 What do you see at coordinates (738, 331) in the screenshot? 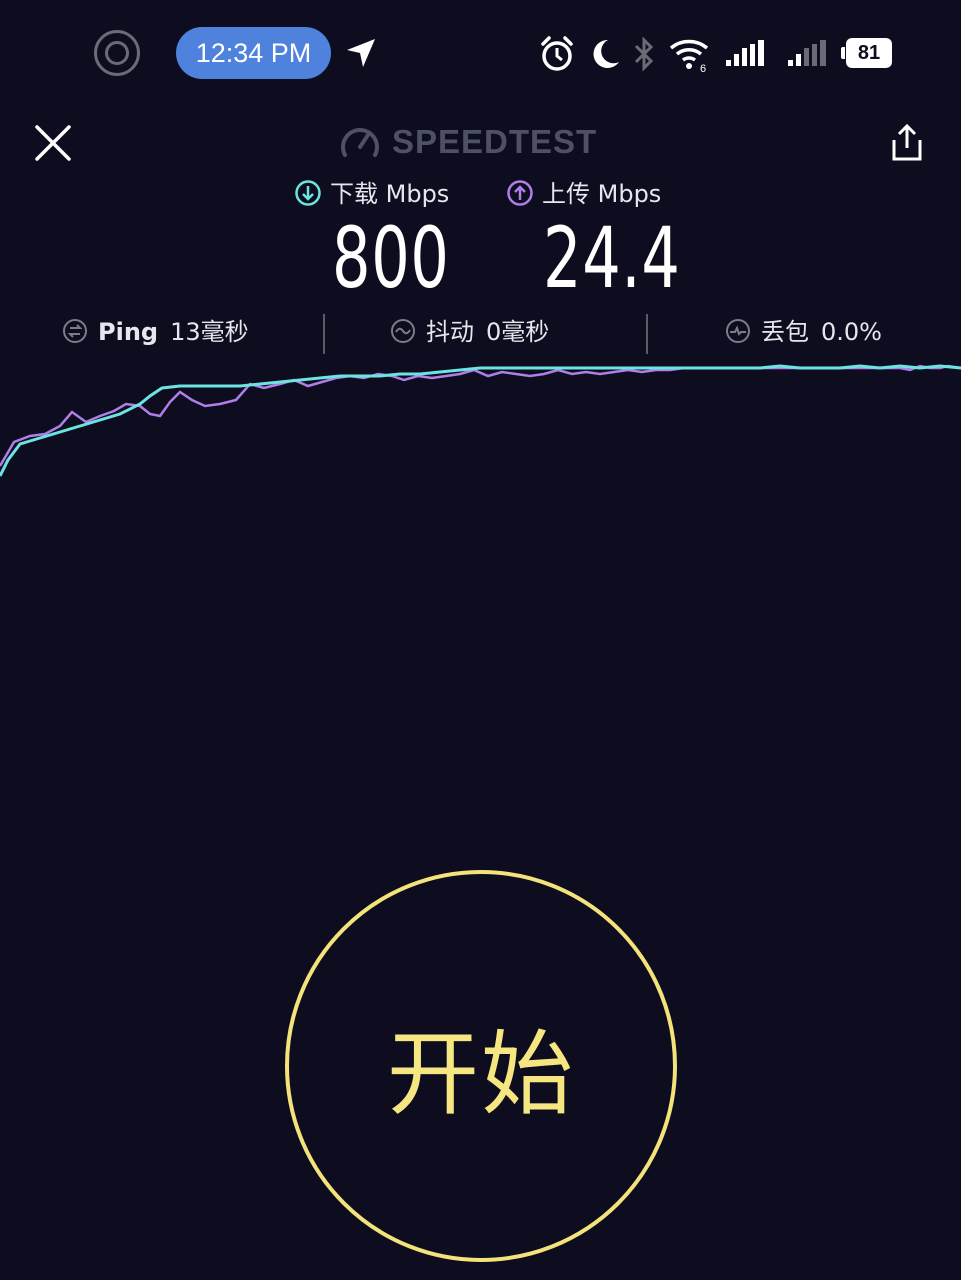
I see `packet-loss-icon` at bounding box center [738, 331].